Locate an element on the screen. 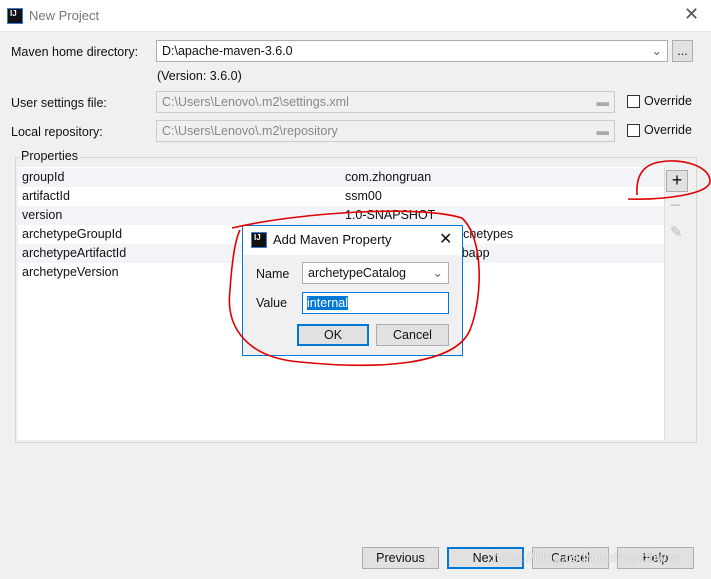  property-value: 1.0-SNAPSHOT is located at coordinates (390, 215).